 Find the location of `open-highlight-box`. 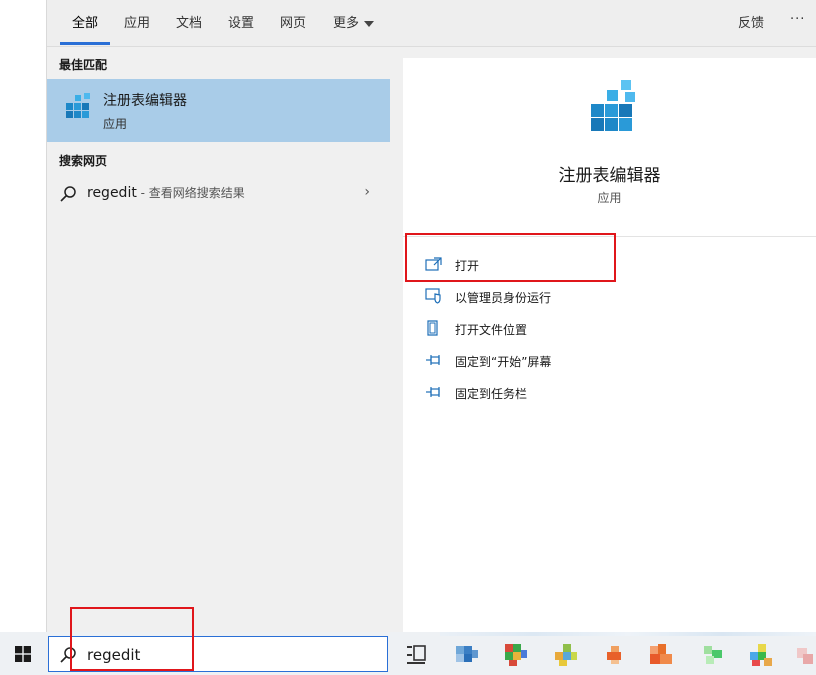

open-highlight-box is located at coordinates (510, 257).